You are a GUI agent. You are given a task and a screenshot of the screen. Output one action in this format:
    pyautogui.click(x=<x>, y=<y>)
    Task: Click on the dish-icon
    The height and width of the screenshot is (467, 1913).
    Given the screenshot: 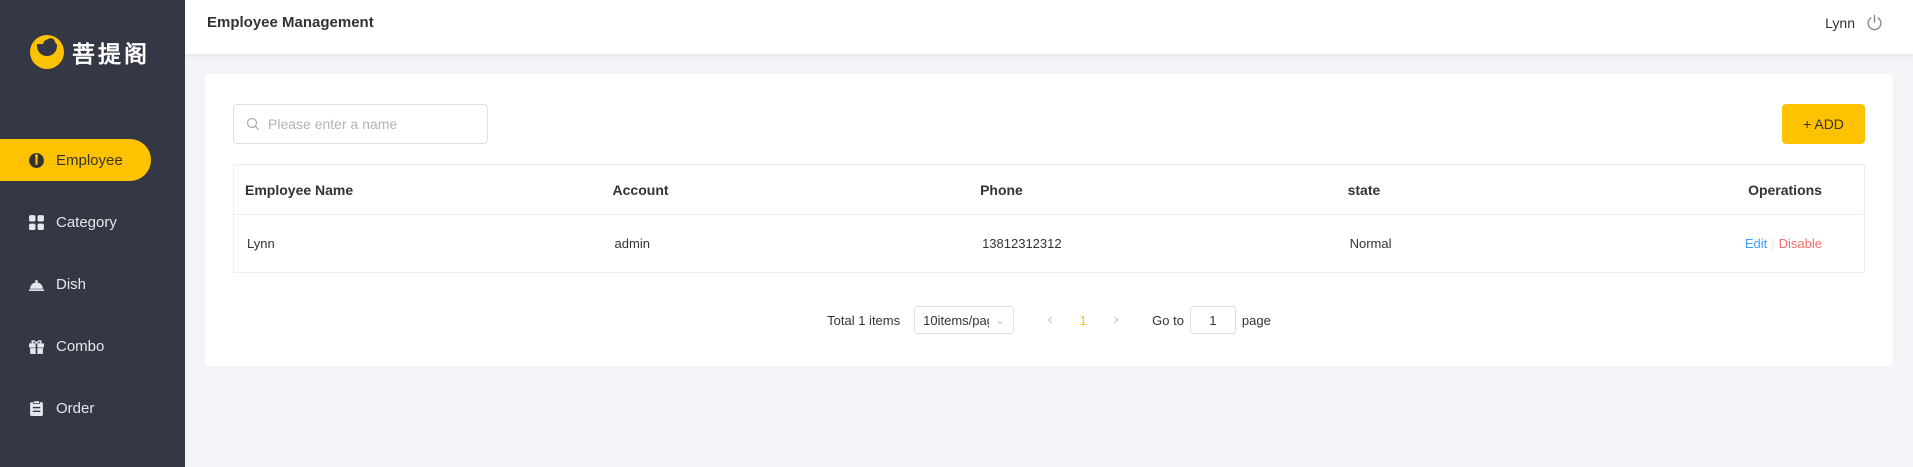 What is the action you would take?
    pyautogui.click(x=36, y=284)
    